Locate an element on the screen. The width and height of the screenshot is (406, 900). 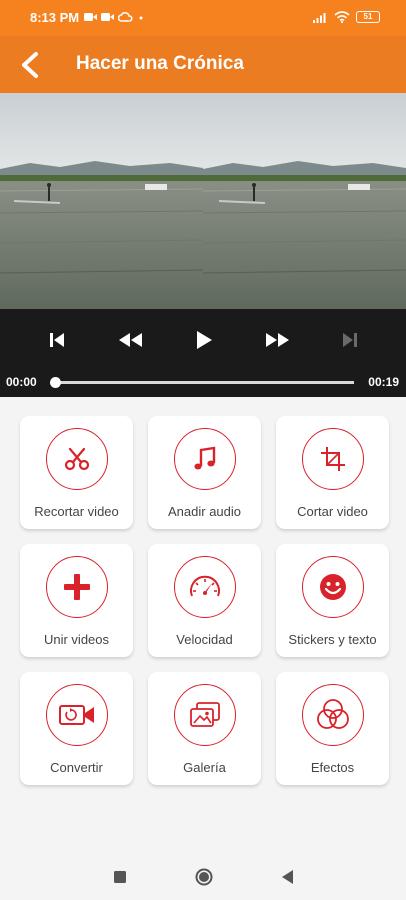
add-audio-label: Anadir audio is located at coordinates (204, 511).